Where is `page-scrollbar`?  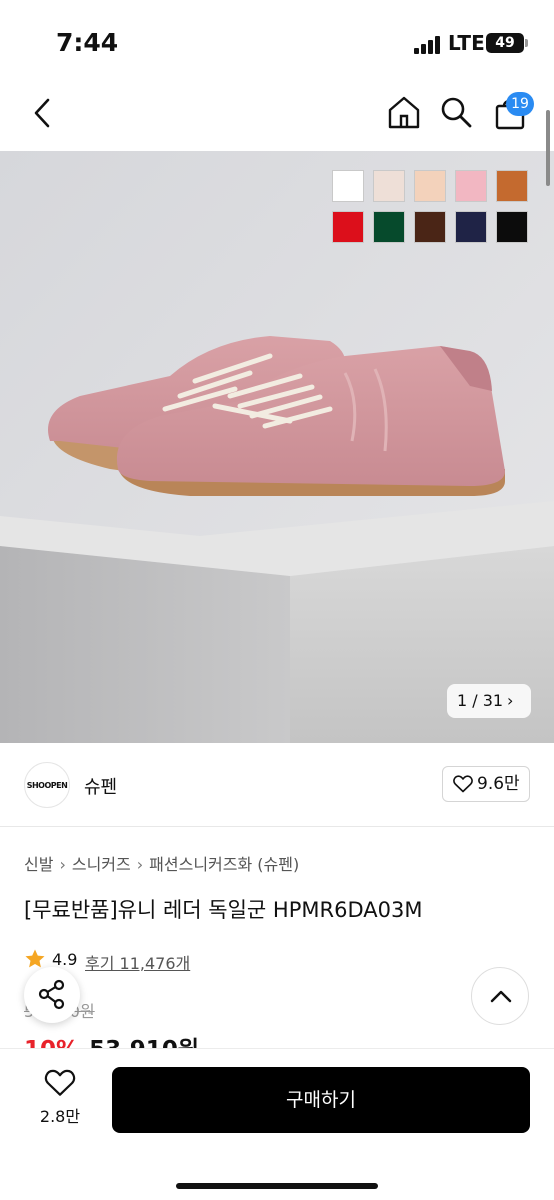 page-scrollbar is located at coordinates (548, 148).